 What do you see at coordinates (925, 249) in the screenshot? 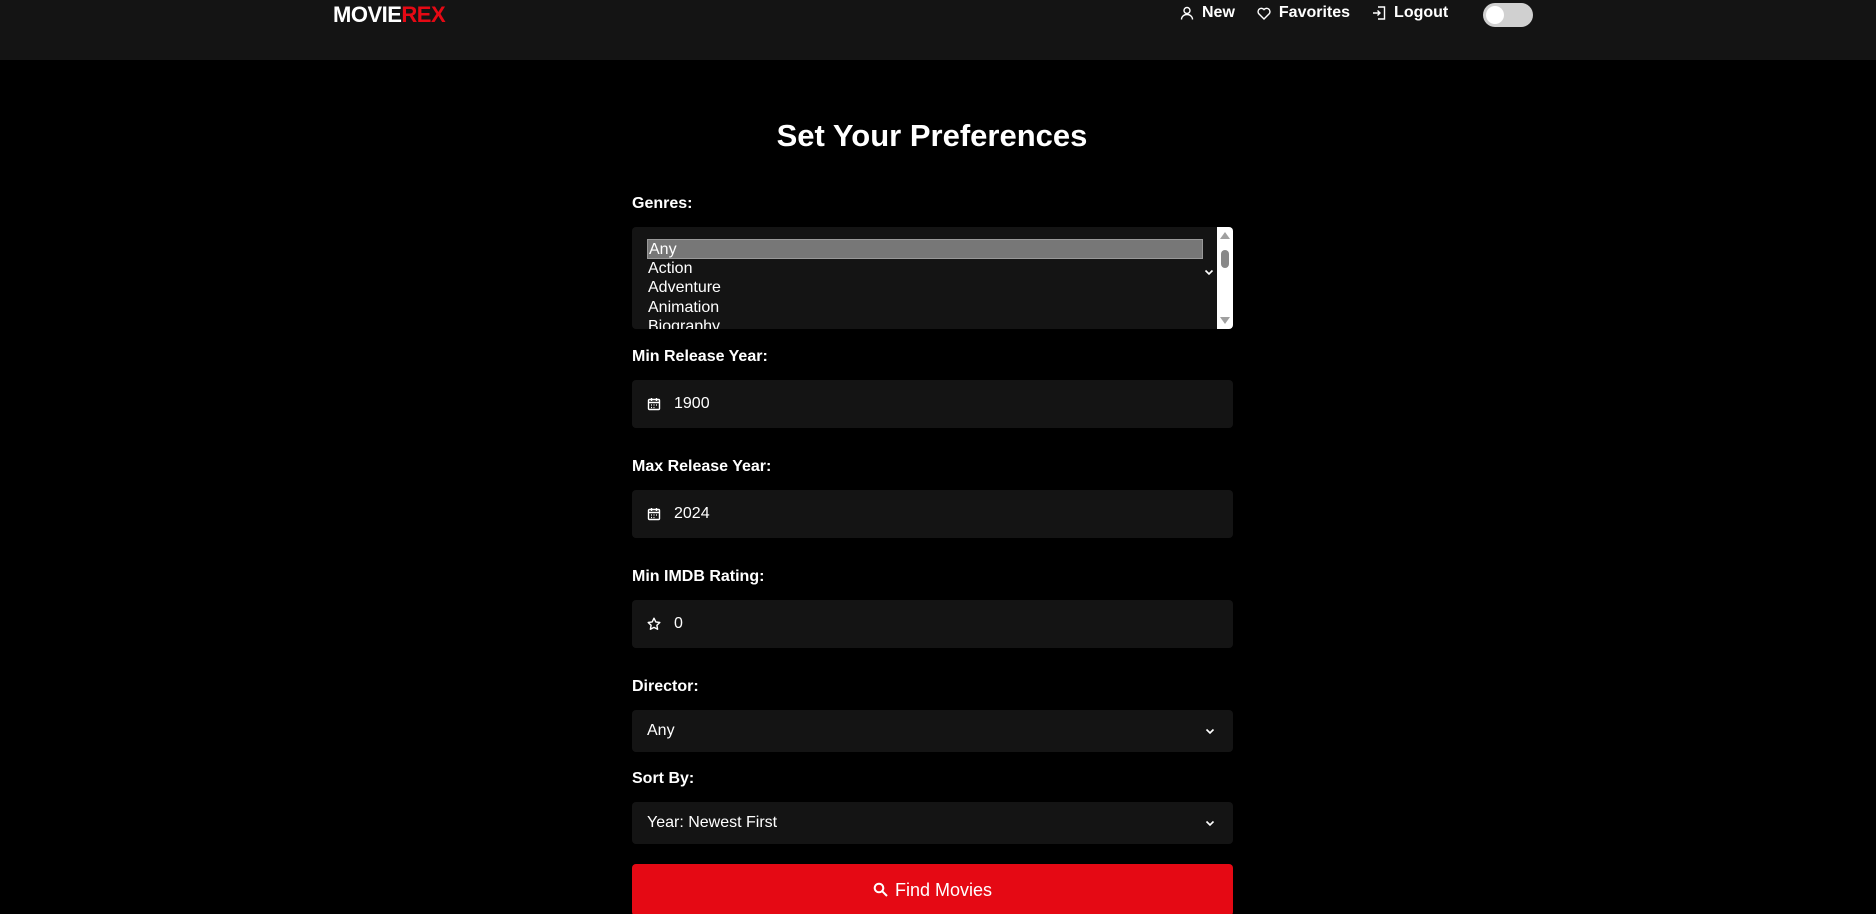
I see `genre-option-any: Any` at bounding box center [925, 249].